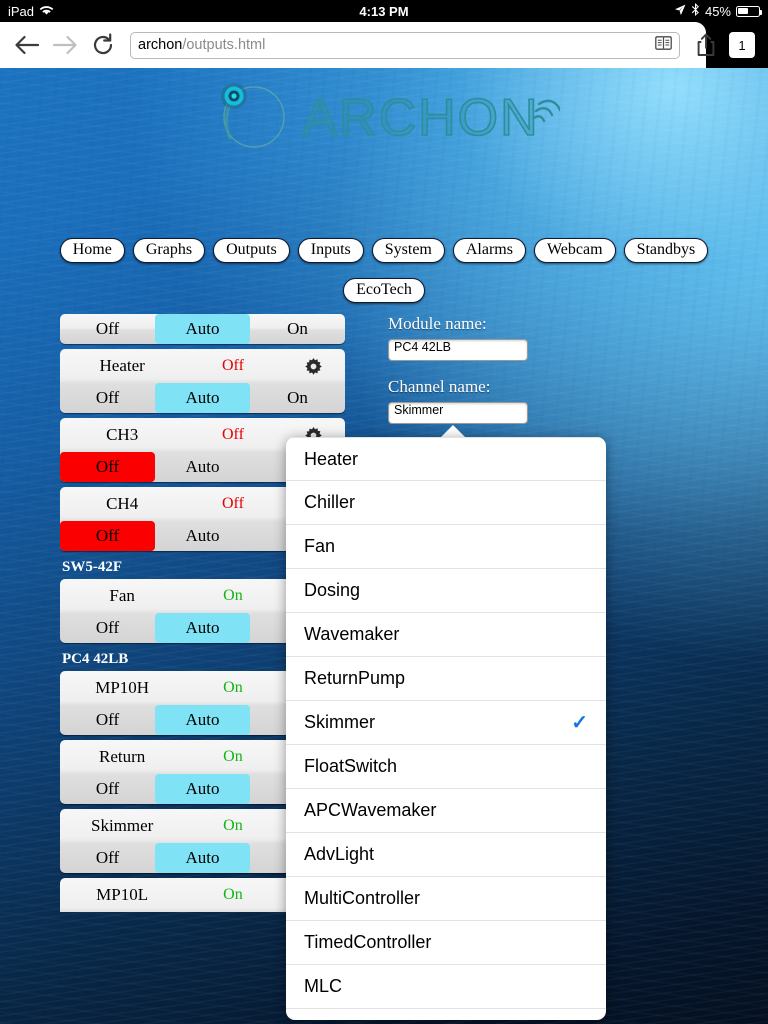 This screenshot has width=768, height=1024. I want to click on dropdown-option-heater: Heater, so click(446, 459).